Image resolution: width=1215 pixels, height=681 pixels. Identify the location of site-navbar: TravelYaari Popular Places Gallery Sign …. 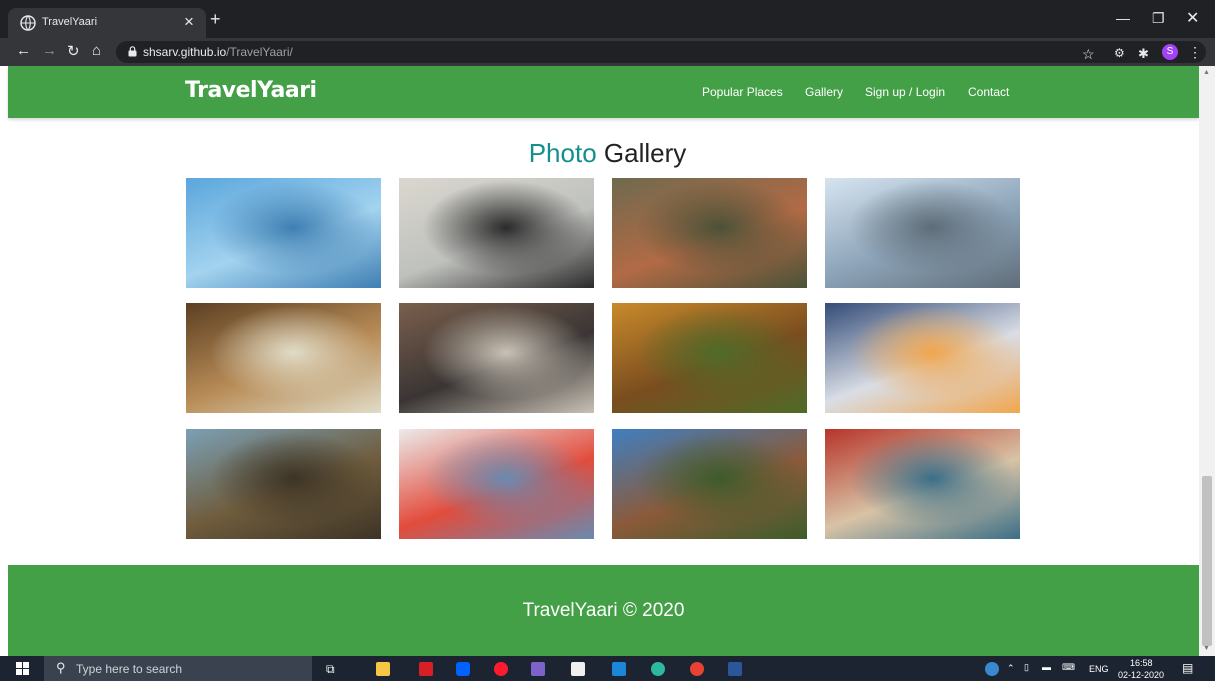
(603, 92).